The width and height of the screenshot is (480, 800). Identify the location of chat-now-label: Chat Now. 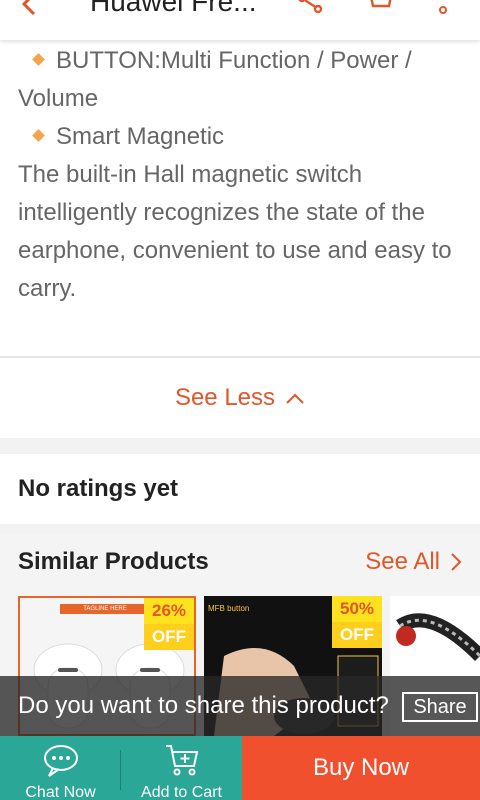
(60, 792).